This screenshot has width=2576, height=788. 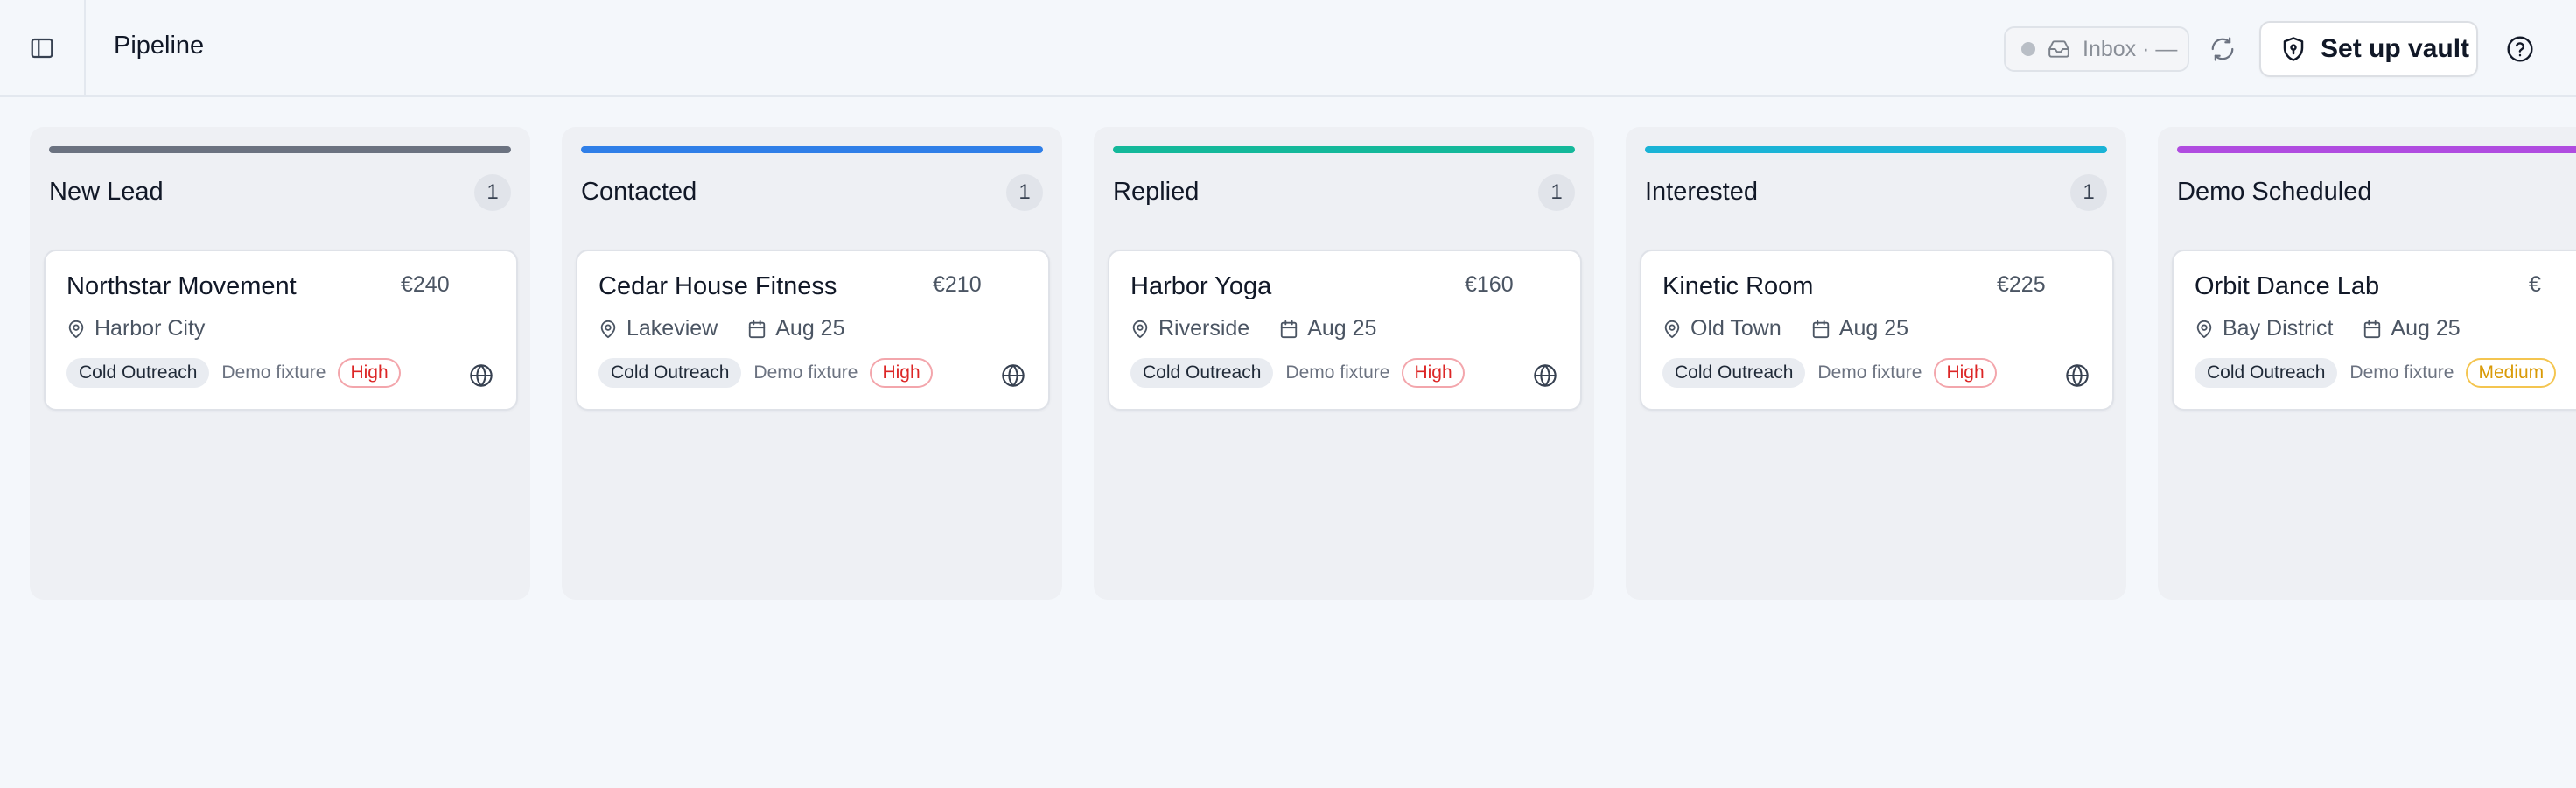 What do you see at coordinates (1736, 328) in the screenshot?
I see `lead-location: Old Town` at bounding box center [1736, 328].